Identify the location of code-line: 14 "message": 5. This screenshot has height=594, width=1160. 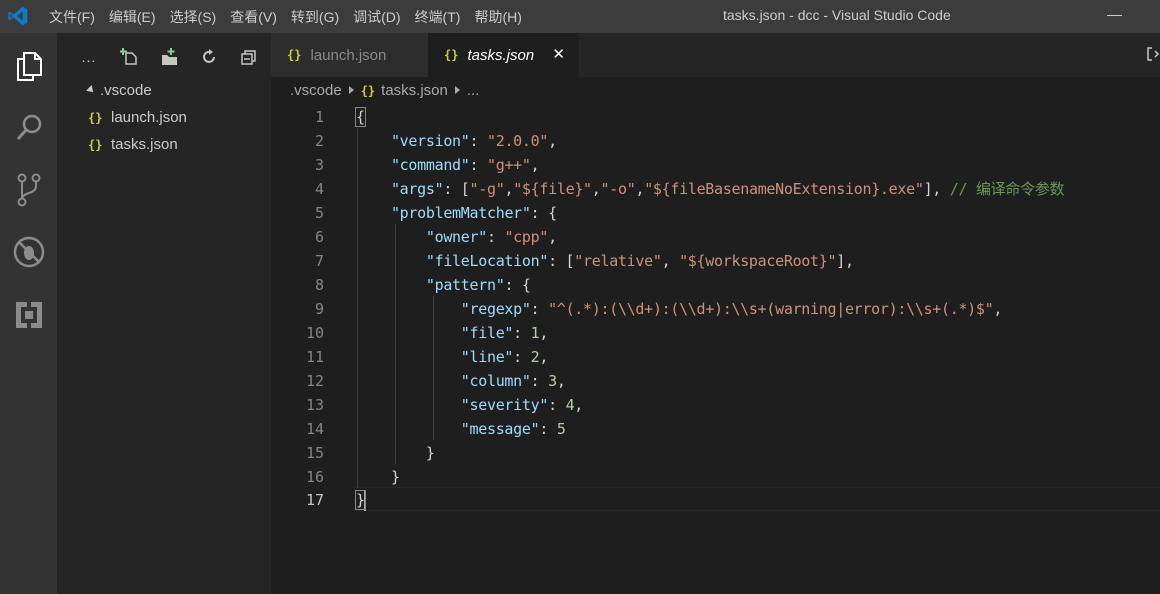
(435, 429).